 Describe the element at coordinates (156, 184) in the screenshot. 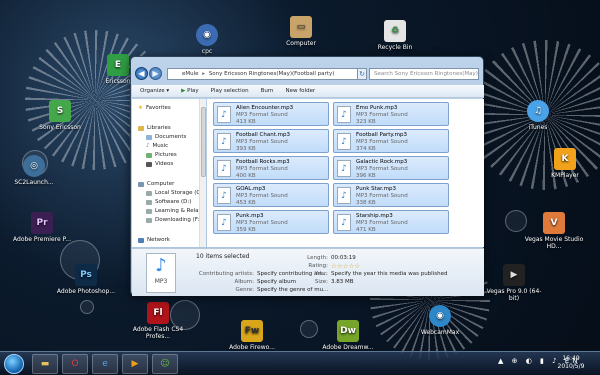

I see `nav-computer: Computer` at that location.